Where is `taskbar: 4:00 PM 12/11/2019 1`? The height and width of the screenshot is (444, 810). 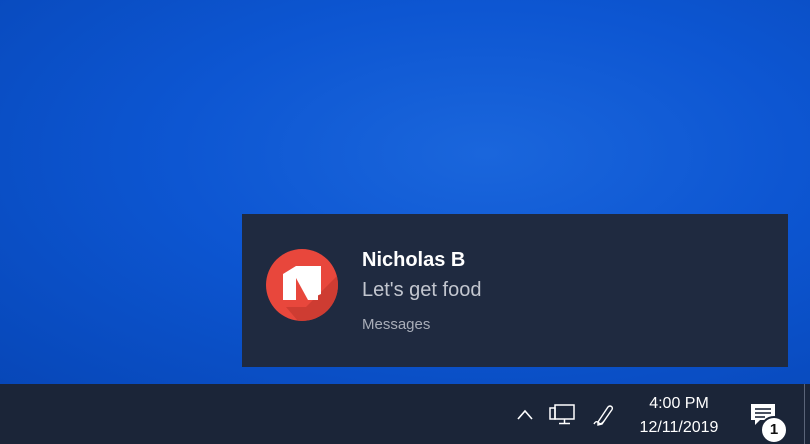 taskbar: 4:00 PM 12/11/2019 1 is located at coordinates (405, 414).